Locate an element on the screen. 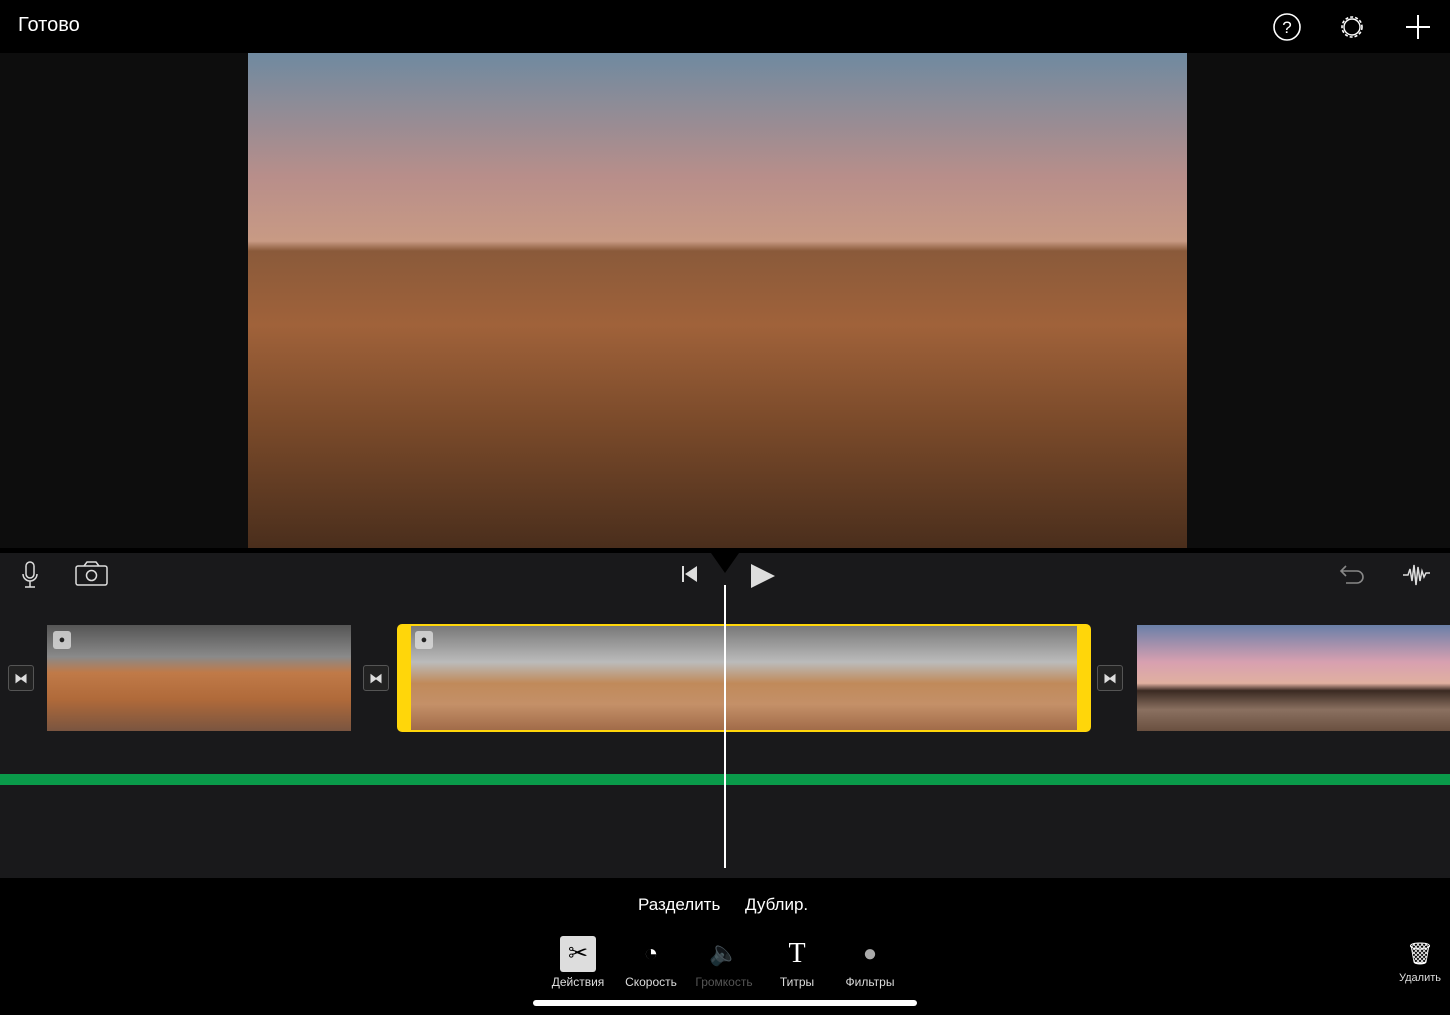  top-bar: Готово ? is located at coordinates (725, 26).